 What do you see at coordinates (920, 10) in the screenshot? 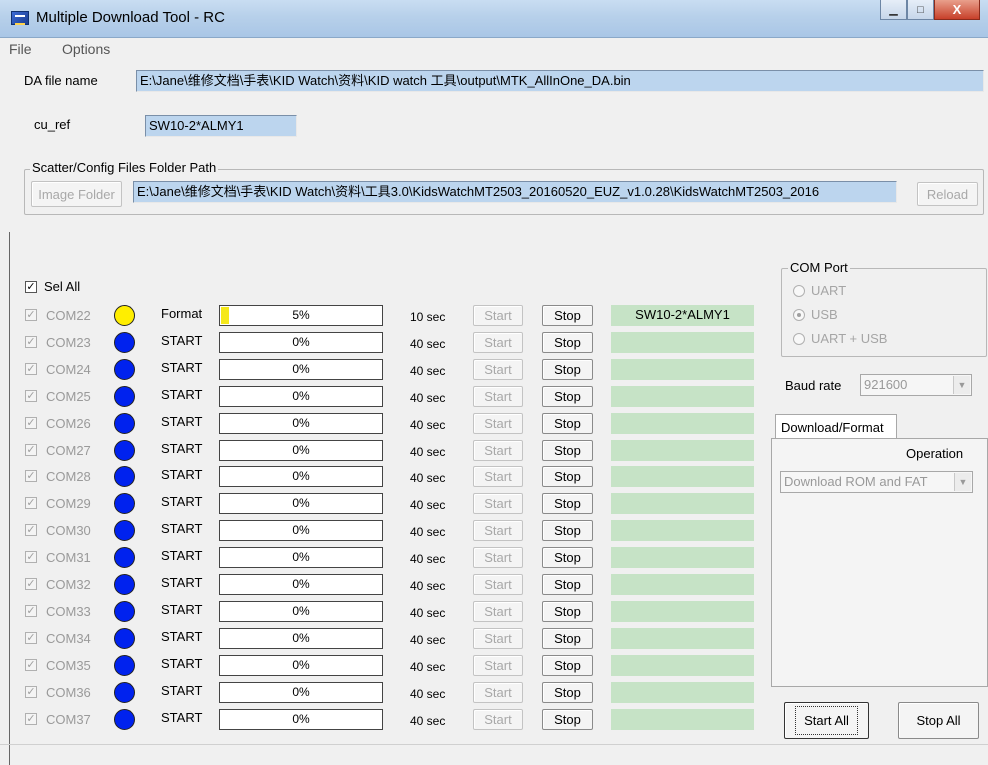
I see `maximize-button: □` at bounding box center [920, 10].